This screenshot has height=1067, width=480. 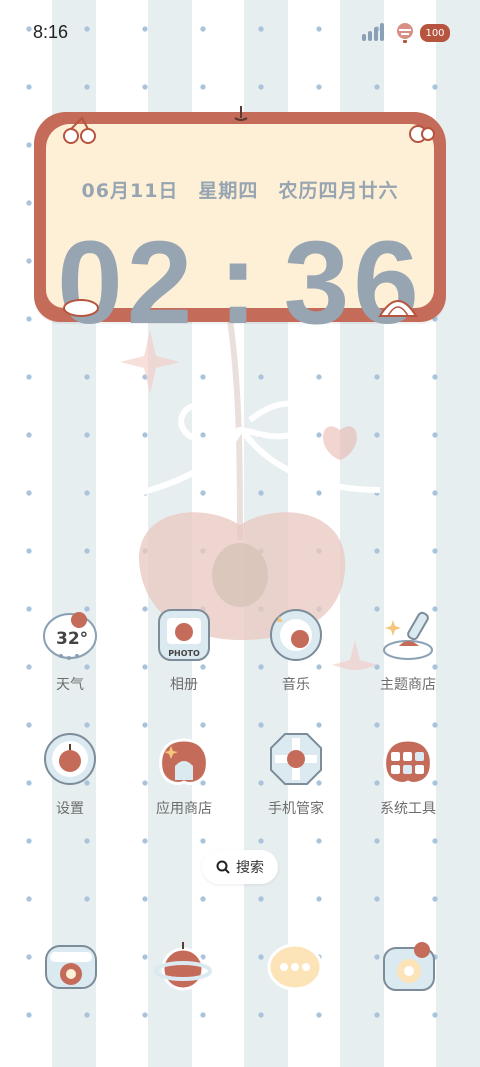 What do you see at coordinates (408, 809) in the screenshot?
I see `app-label-system-tools: 系统工具` at bounding box center [408, 809].